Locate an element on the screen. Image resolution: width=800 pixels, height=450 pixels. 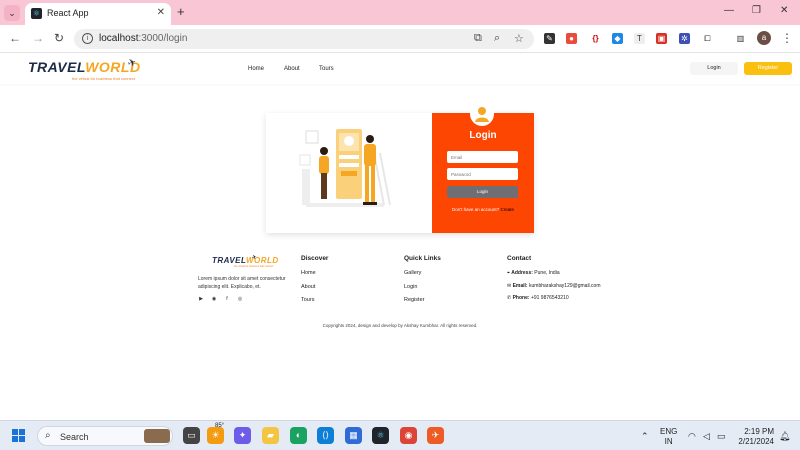
instagram-icon: ◎ is located at coordinates (240, 299).